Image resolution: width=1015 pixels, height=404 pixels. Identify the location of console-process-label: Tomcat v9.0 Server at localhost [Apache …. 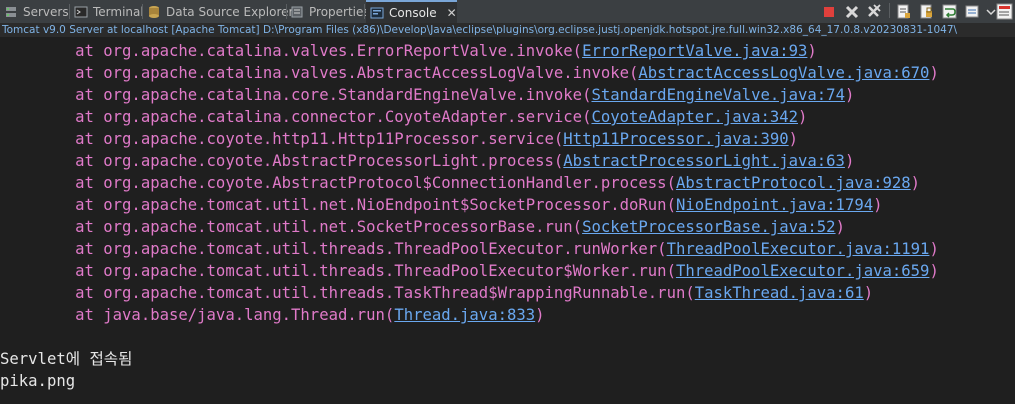
(507, 30).